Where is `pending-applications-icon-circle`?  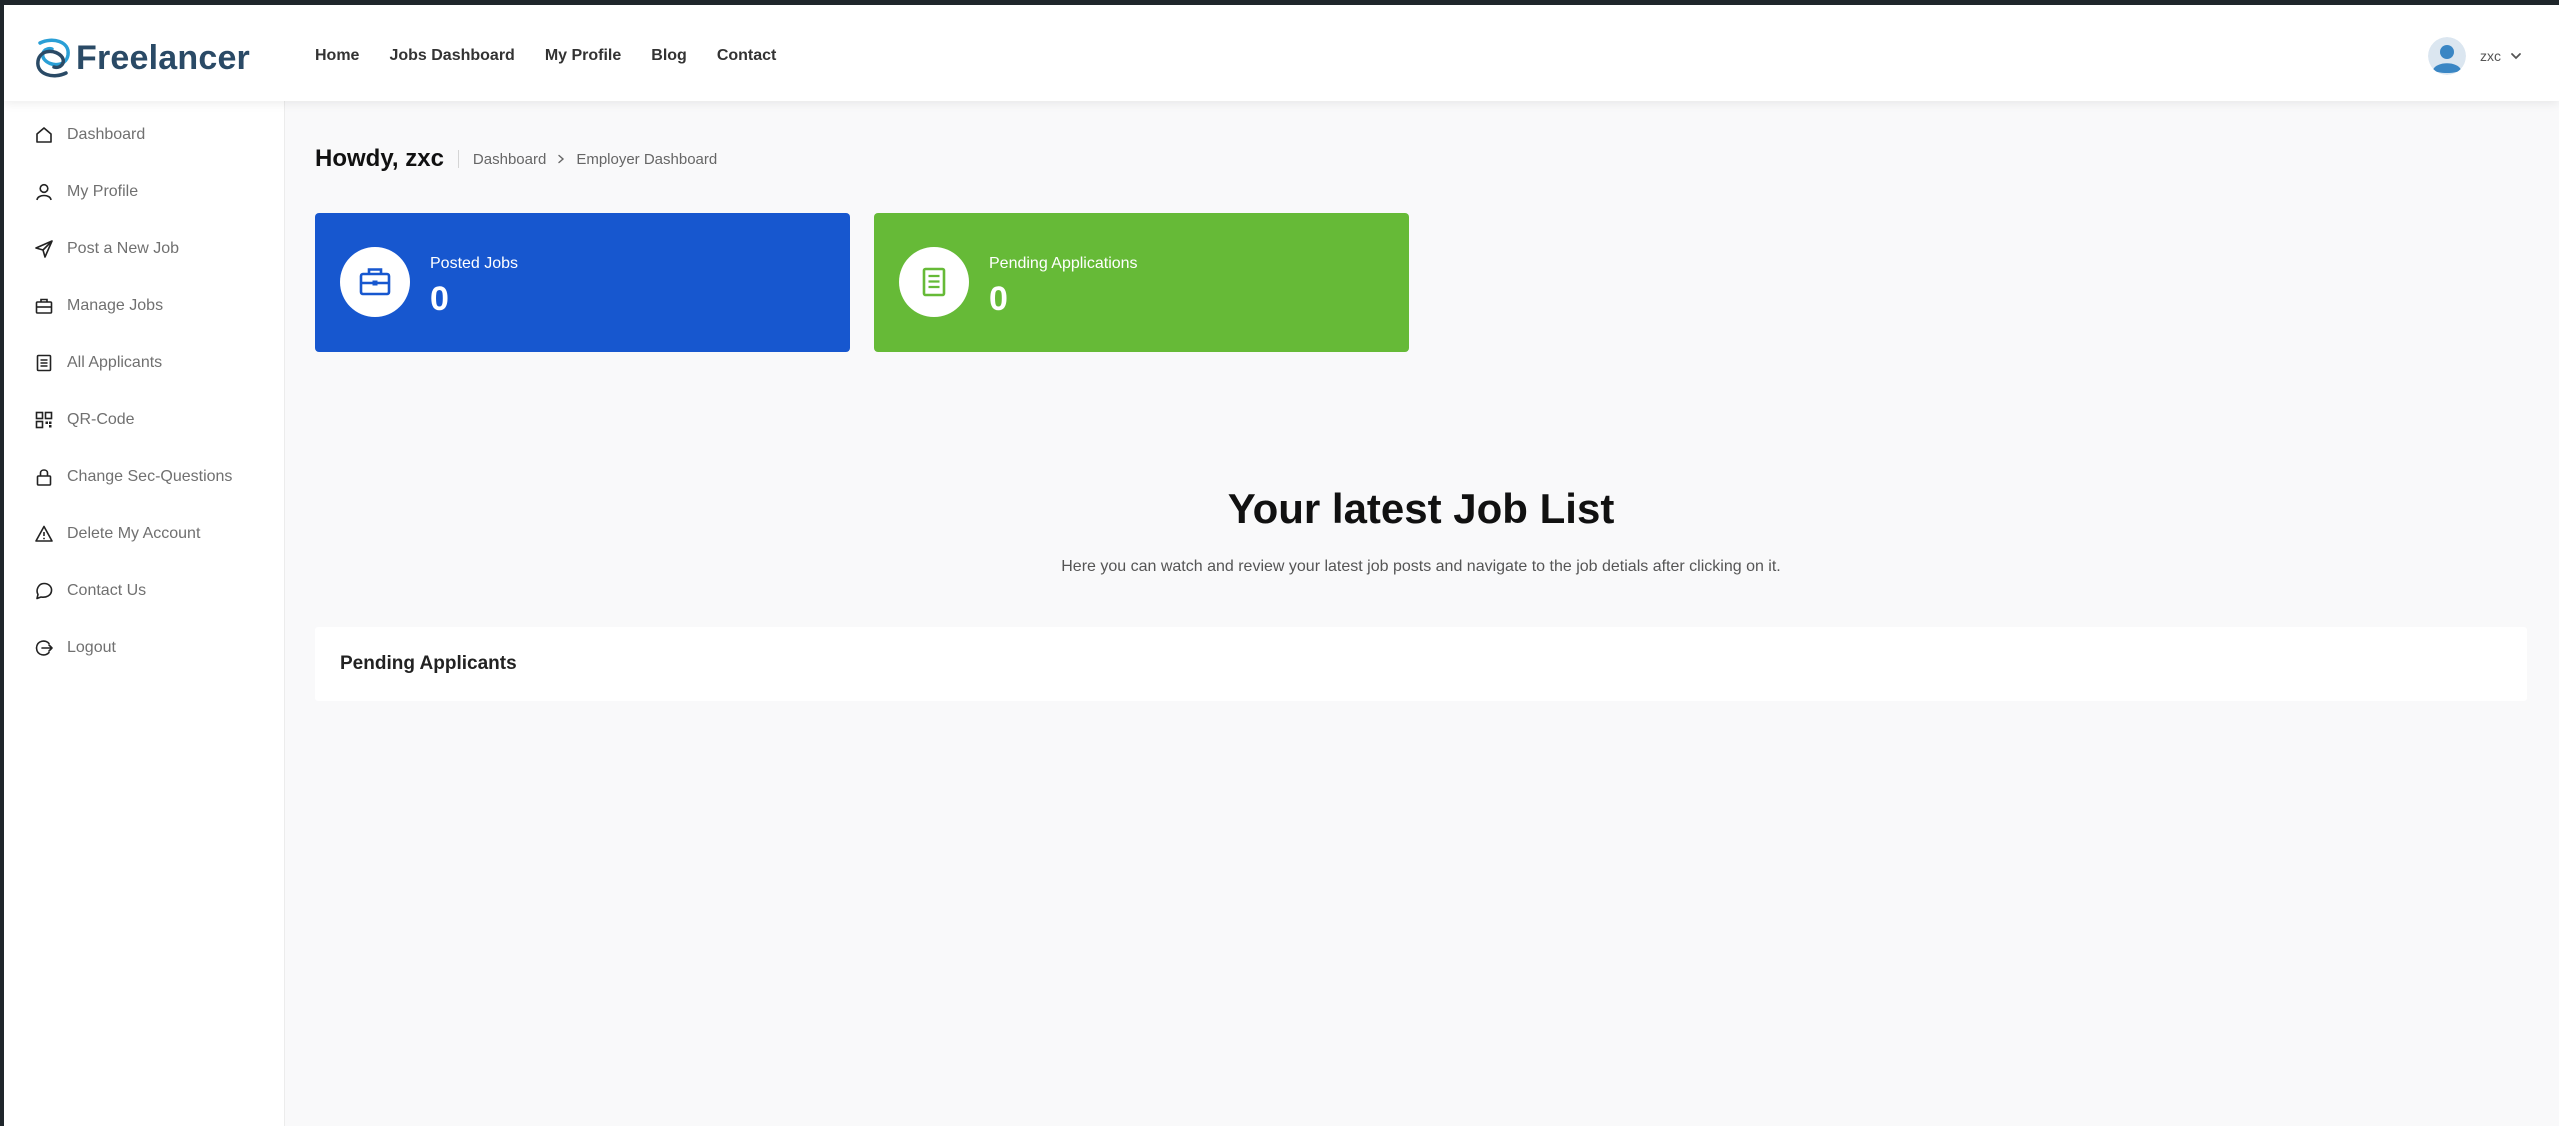
pending-applications-icon-circle is located at coordinates (934, 282).